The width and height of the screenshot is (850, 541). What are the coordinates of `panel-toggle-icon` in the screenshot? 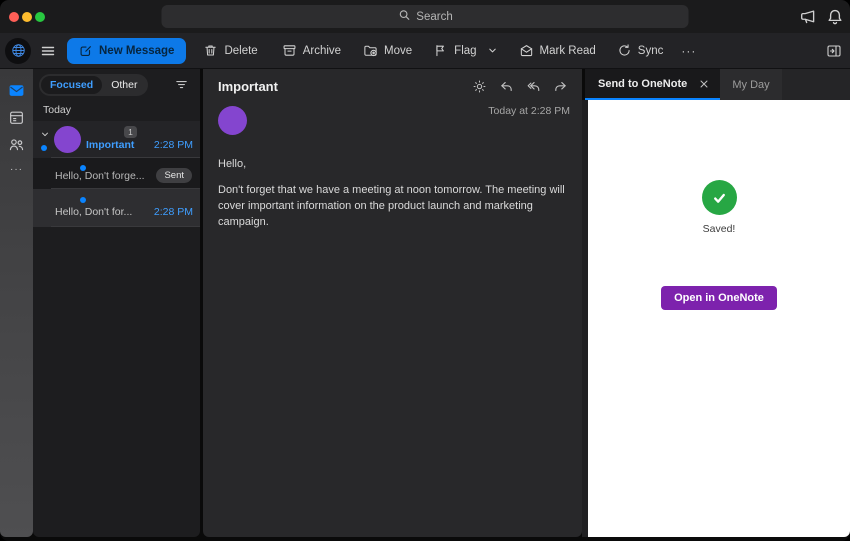 It's located at (834, 51).